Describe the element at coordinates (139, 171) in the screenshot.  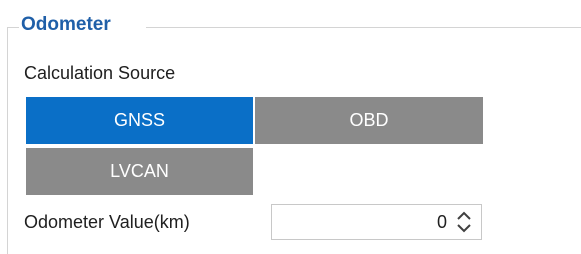
I see `source-button-lvcan: LVCAN` at that location.